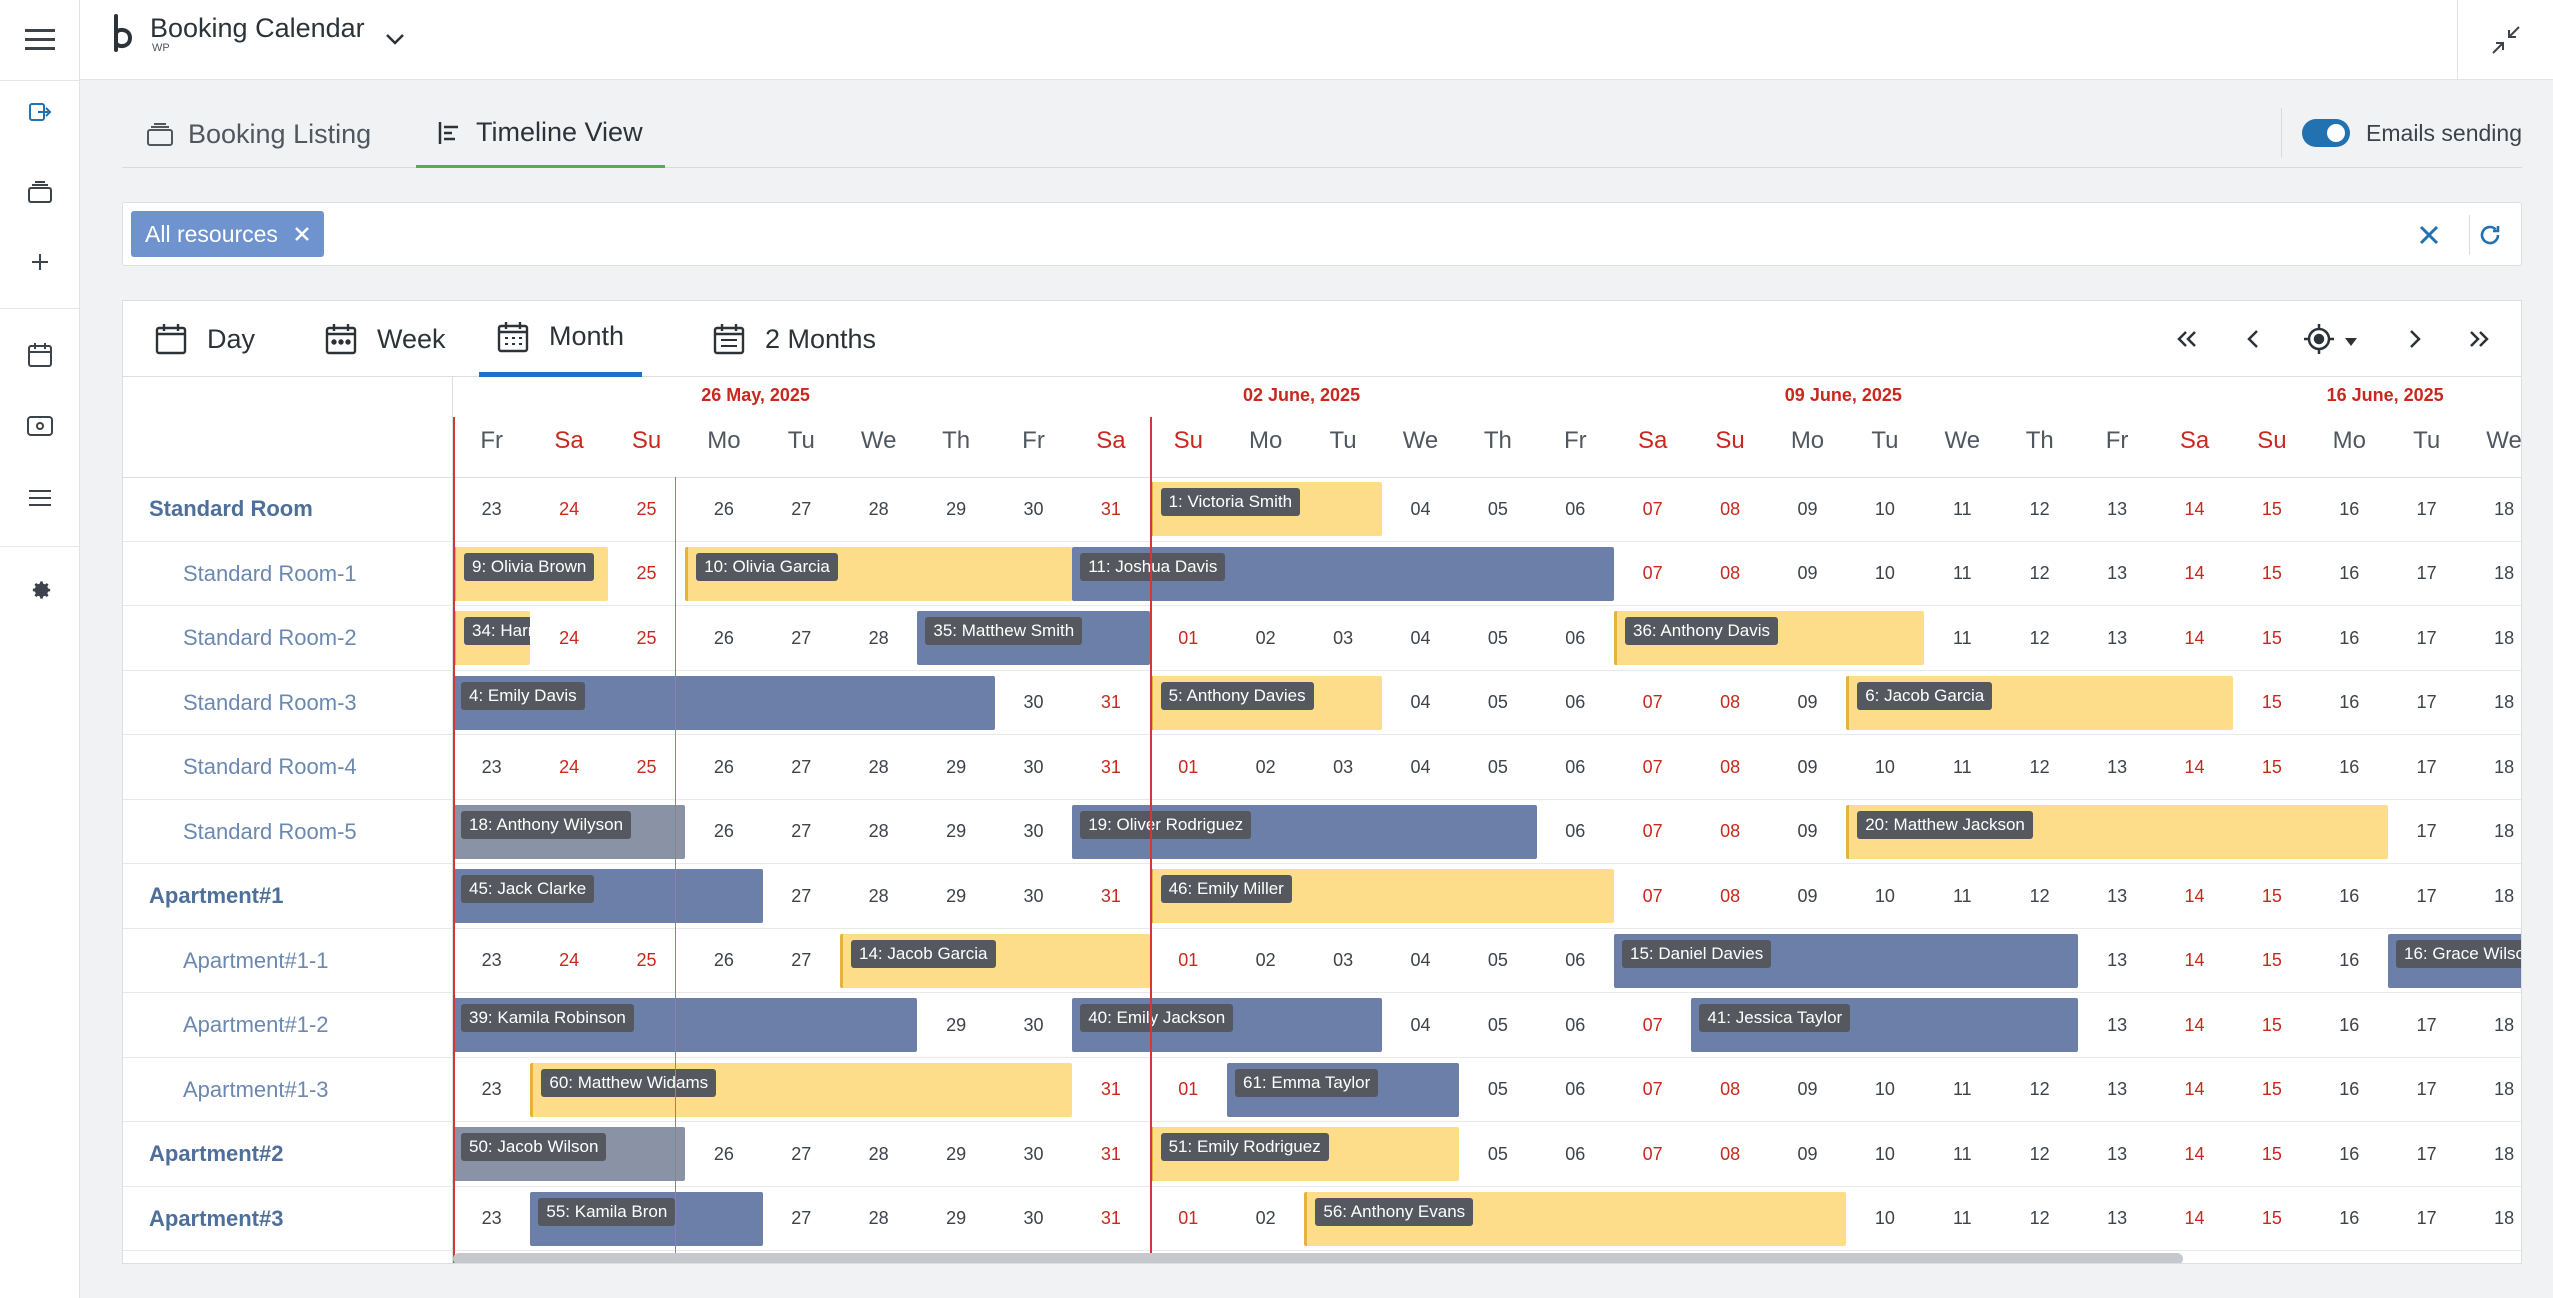  What do you see at coordinates (608, 896) in the screenshot?
I see `booking-bar: 45: Jack Clarke` at bounding box center [608, 896].